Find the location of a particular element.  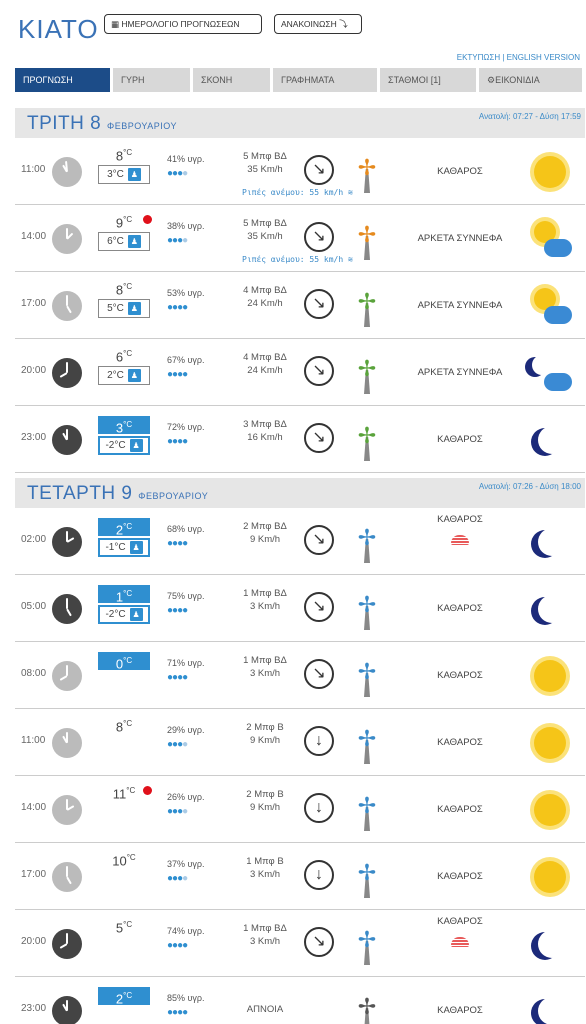

tab-forecast: ΠΡΟΓΝΩΣΗ is located at coordinates (62, 80).